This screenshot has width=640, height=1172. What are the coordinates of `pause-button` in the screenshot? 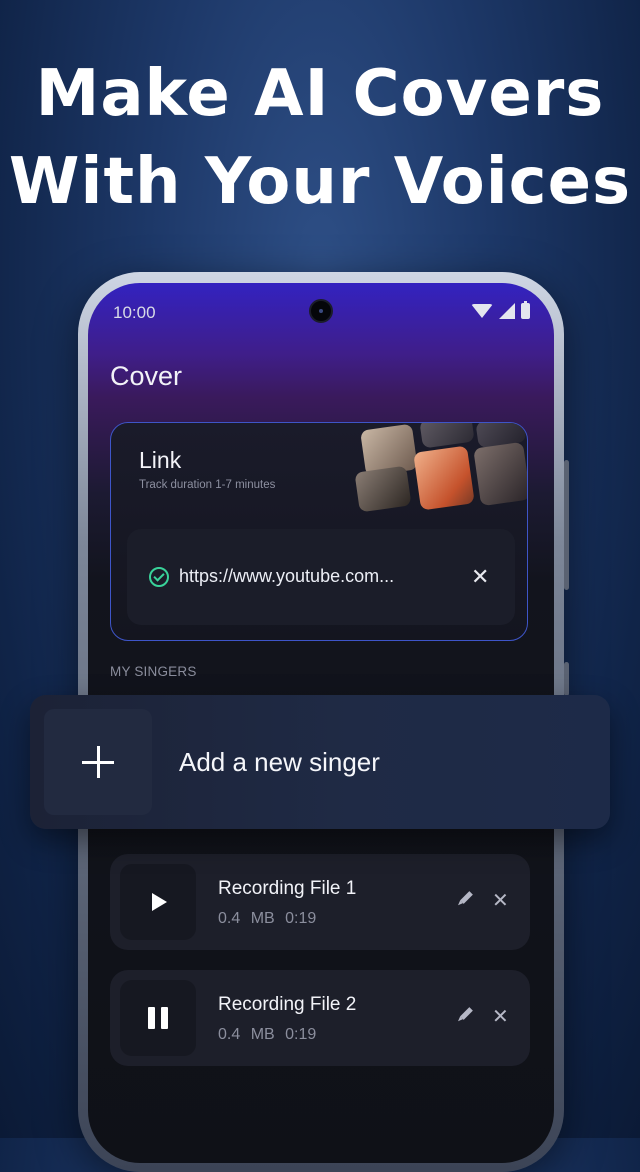 It's located at (158, 1018).